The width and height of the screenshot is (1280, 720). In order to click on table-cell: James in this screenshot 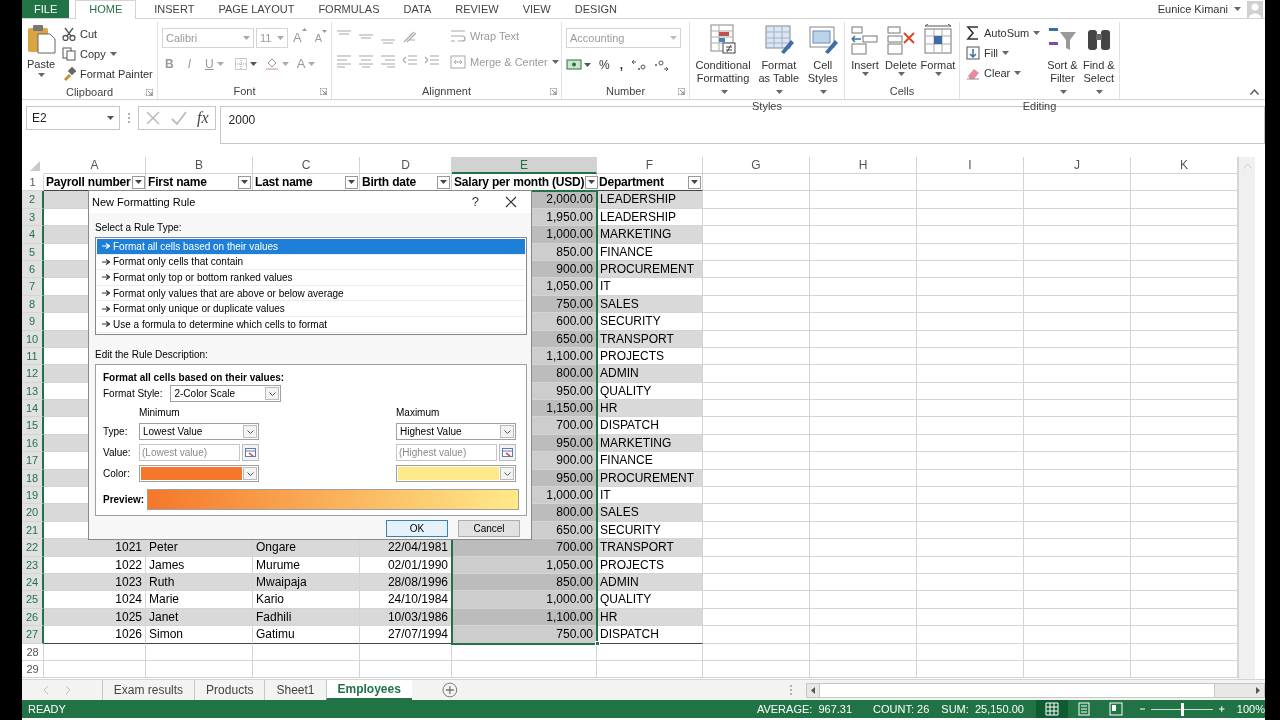, I will do `click(199, 565)`.